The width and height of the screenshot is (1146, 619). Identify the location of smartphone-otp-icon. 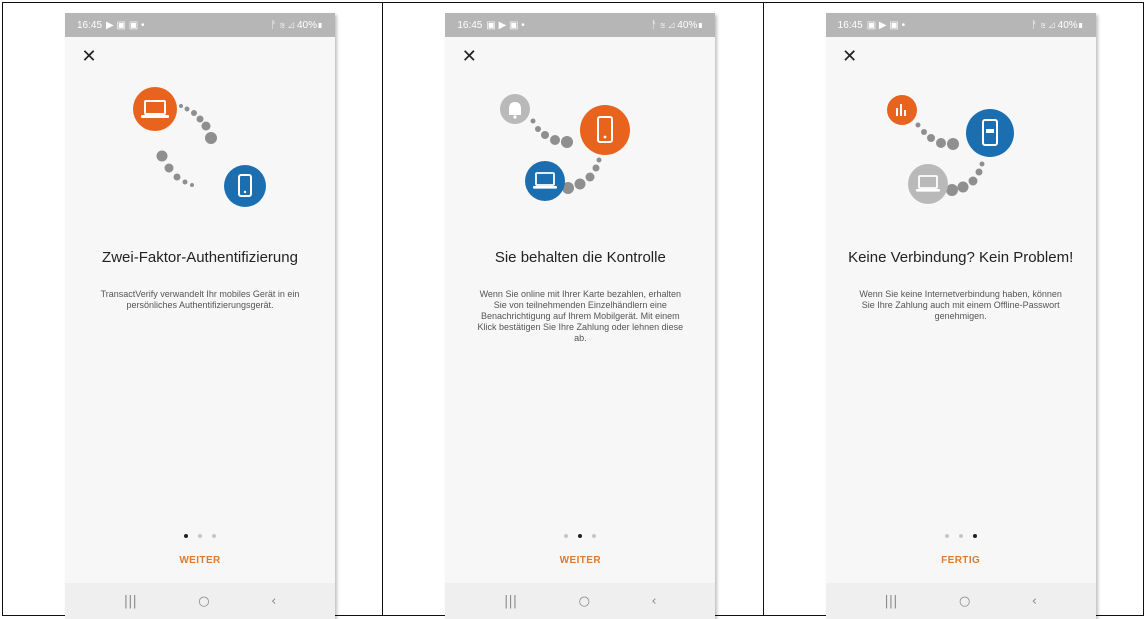
(989, 133).